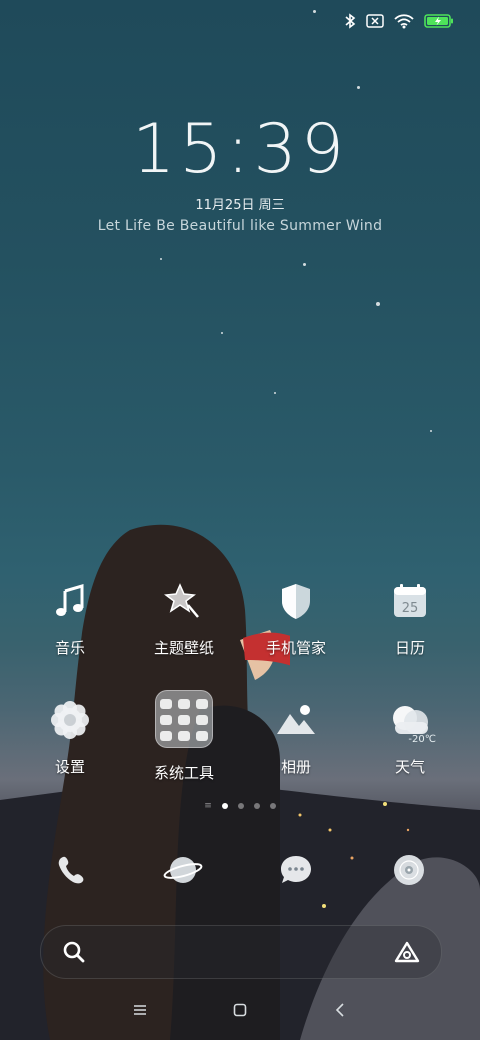 Image resolution: width=480 pixels, height=1040 pixels. I want to click on dock-phone, so click(71, 870).